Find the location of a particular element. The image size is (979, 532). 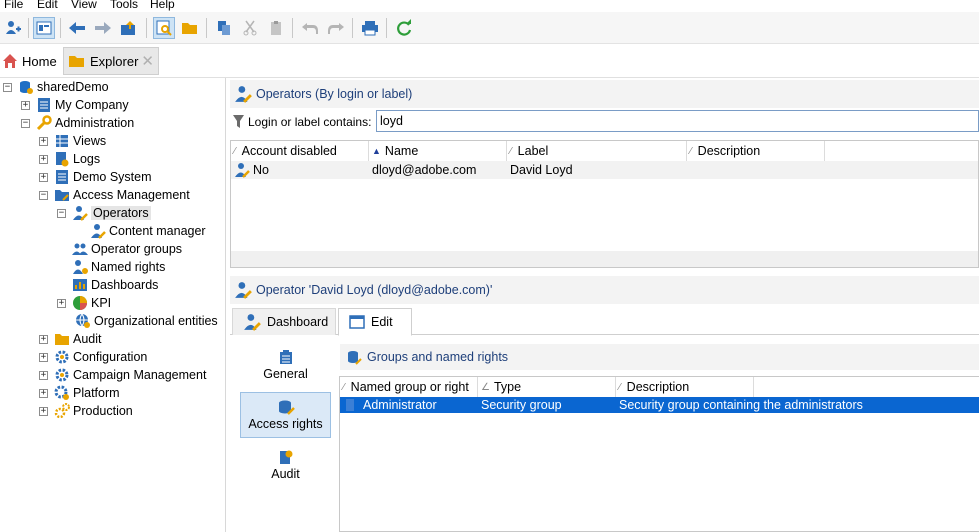

menu-help: Help is located at coordinates (162, 5).